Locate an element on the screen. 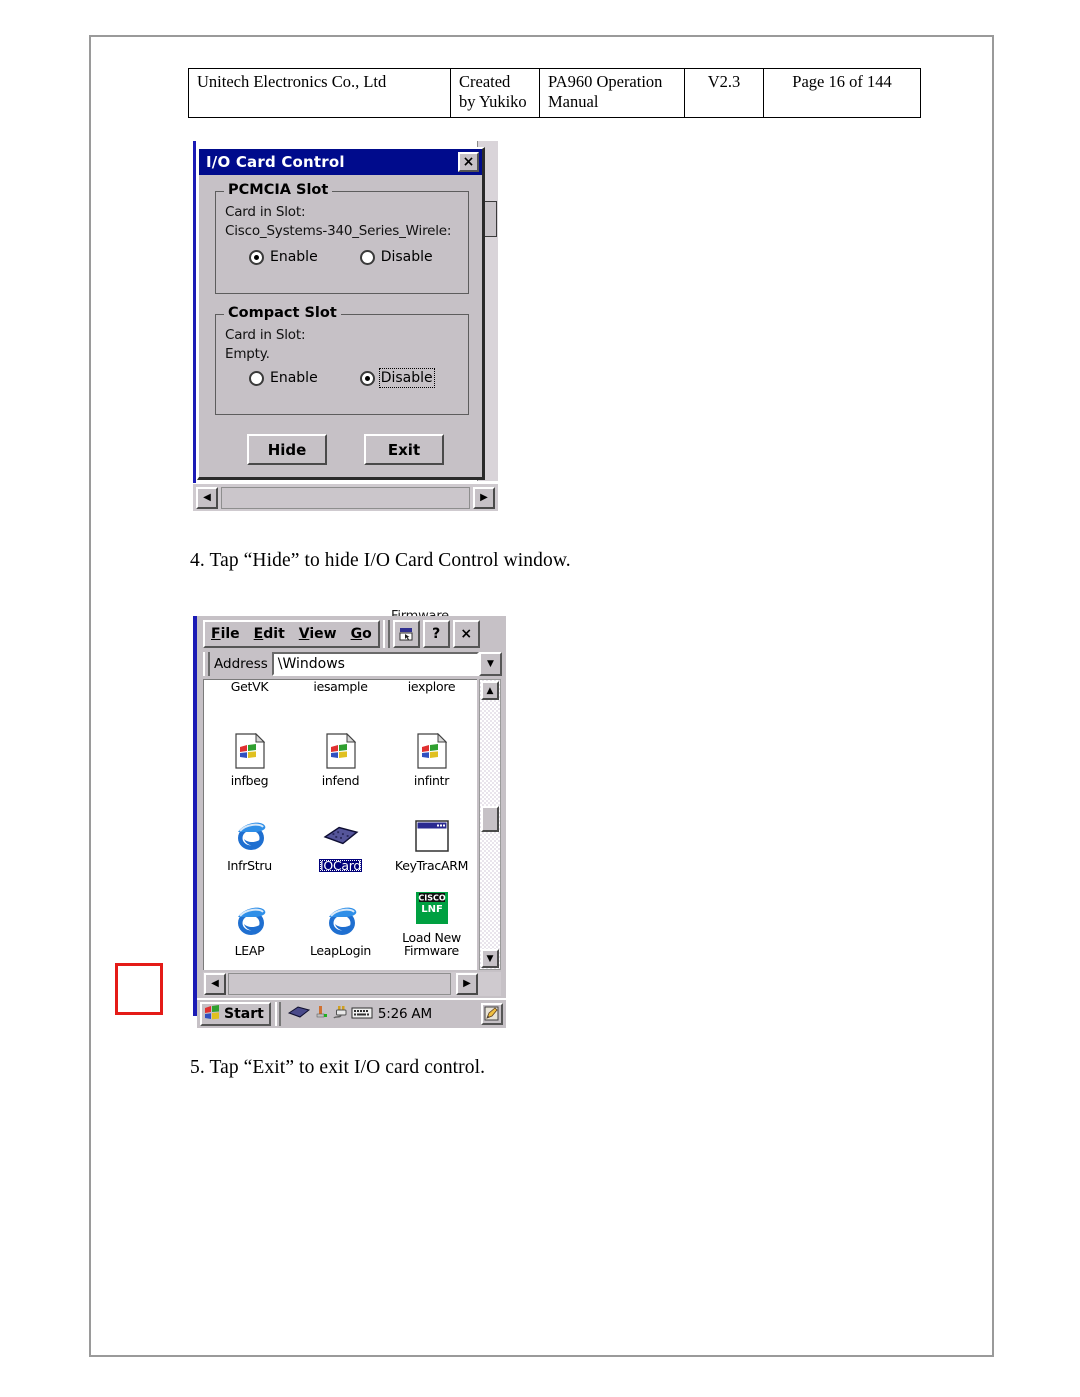  file-item: infend is located at coordinates (340, 759).